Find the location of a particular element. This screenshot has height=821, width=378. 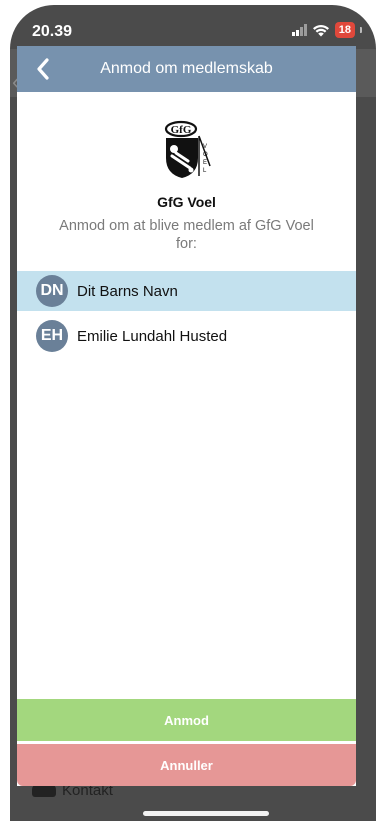

member-row-emilie-lundahl-husted: EH Emilie Lundahl Husted is located at coordinates (186, 336).